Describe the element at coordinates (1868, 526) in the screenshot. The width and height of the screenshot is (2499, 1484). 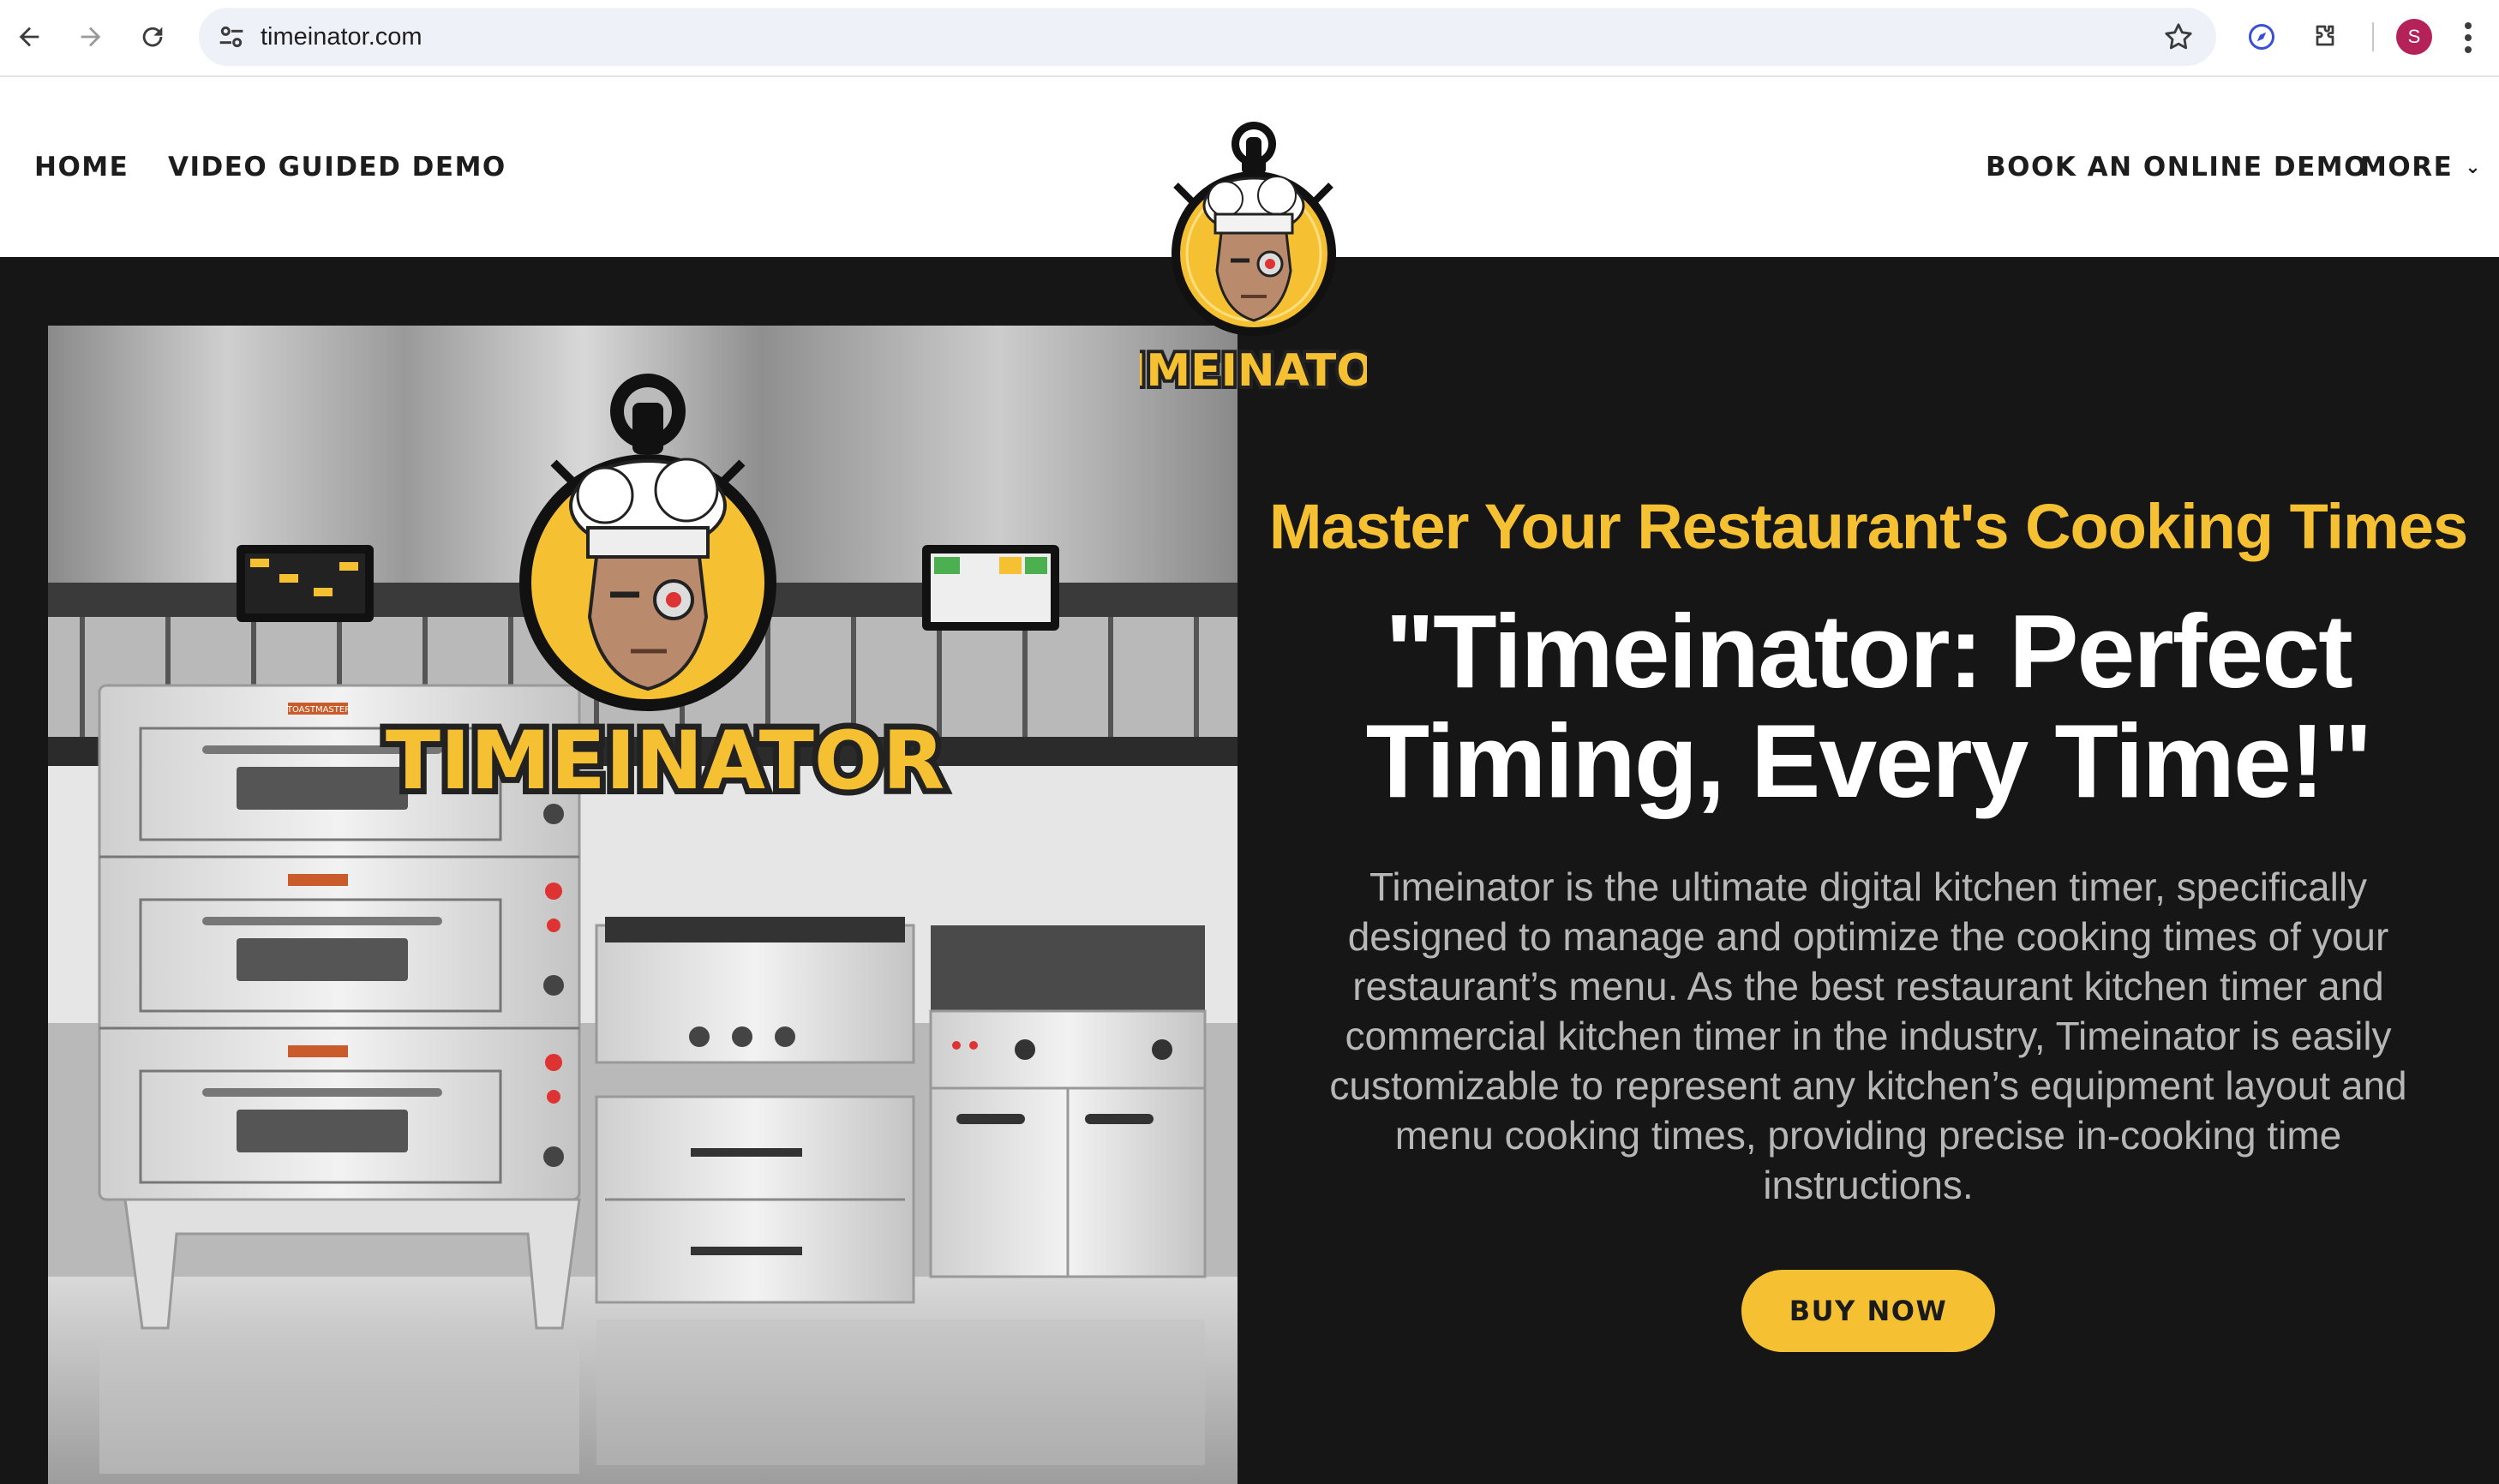
I see `hero-kicker: Master Your Restaurant's Cooking Times` at that location.